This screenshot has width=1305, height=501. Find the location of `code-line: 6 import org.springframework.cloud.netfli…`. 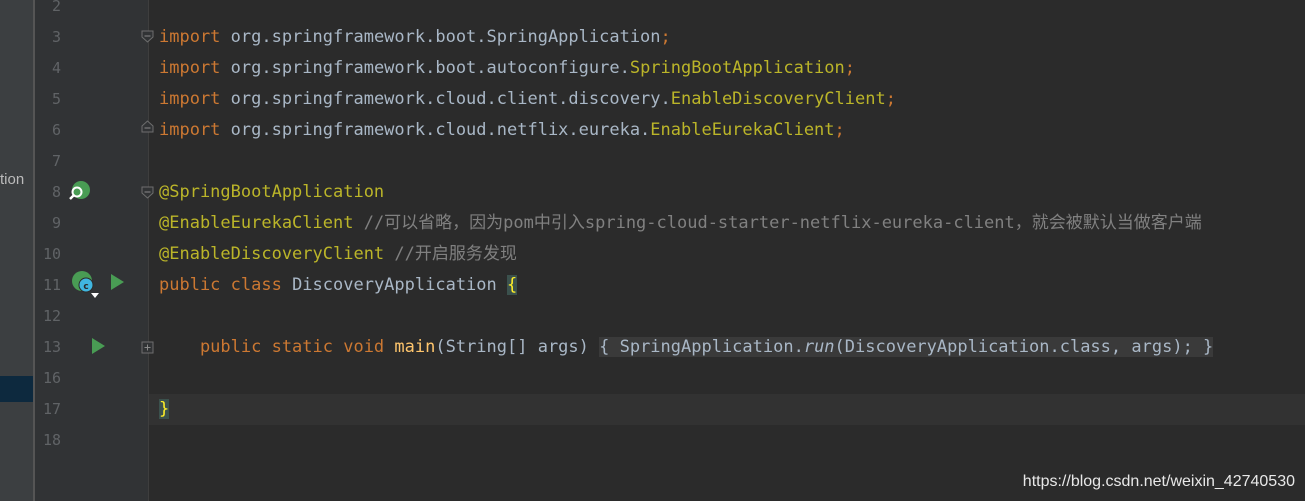

code-line: 6 import org.springframework.cloud.netfli… is located at coordinates (652, 130).